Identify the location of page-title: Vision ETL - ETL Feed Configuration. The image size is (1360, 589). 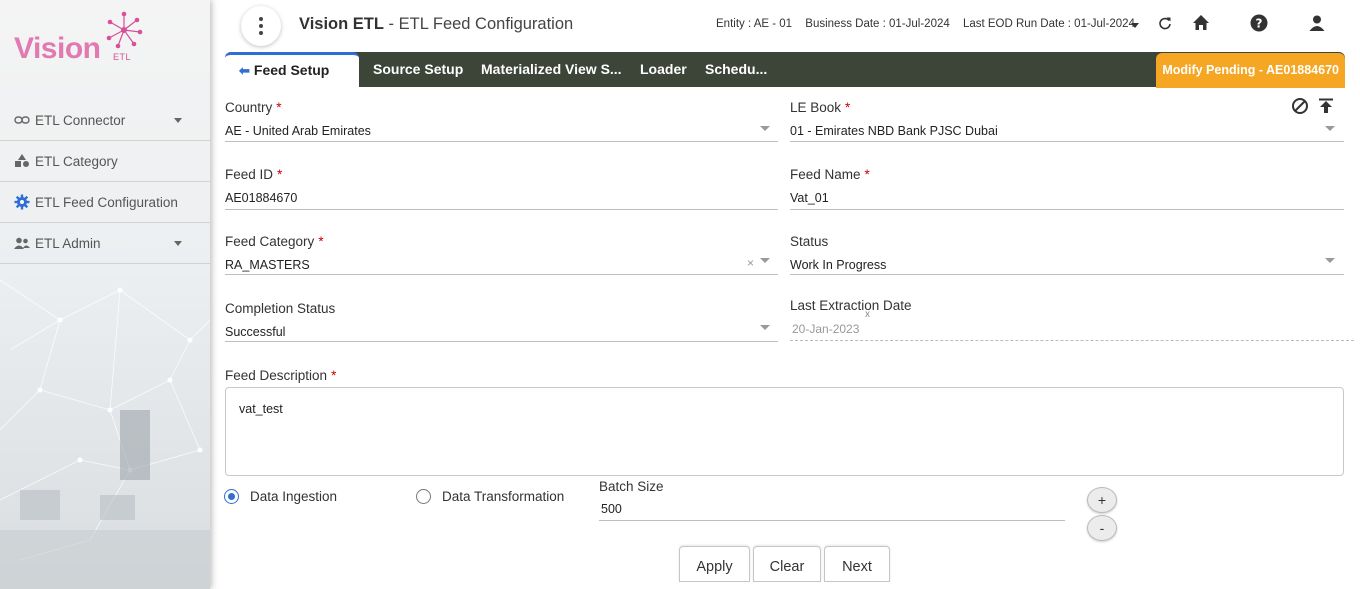
(436, 24).